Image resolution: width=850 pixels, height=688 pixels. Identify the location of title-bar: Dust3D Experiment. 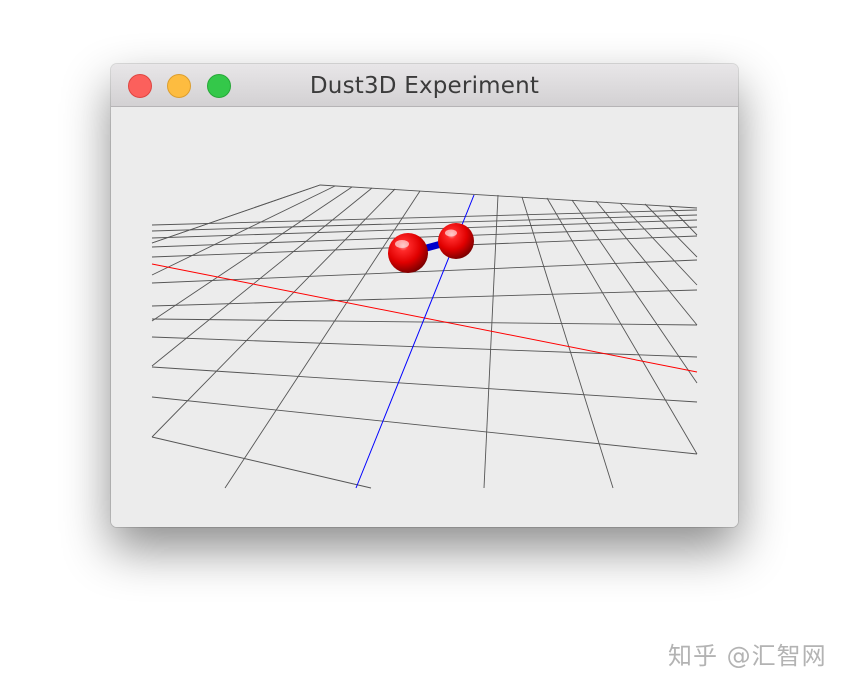
(424, 85).